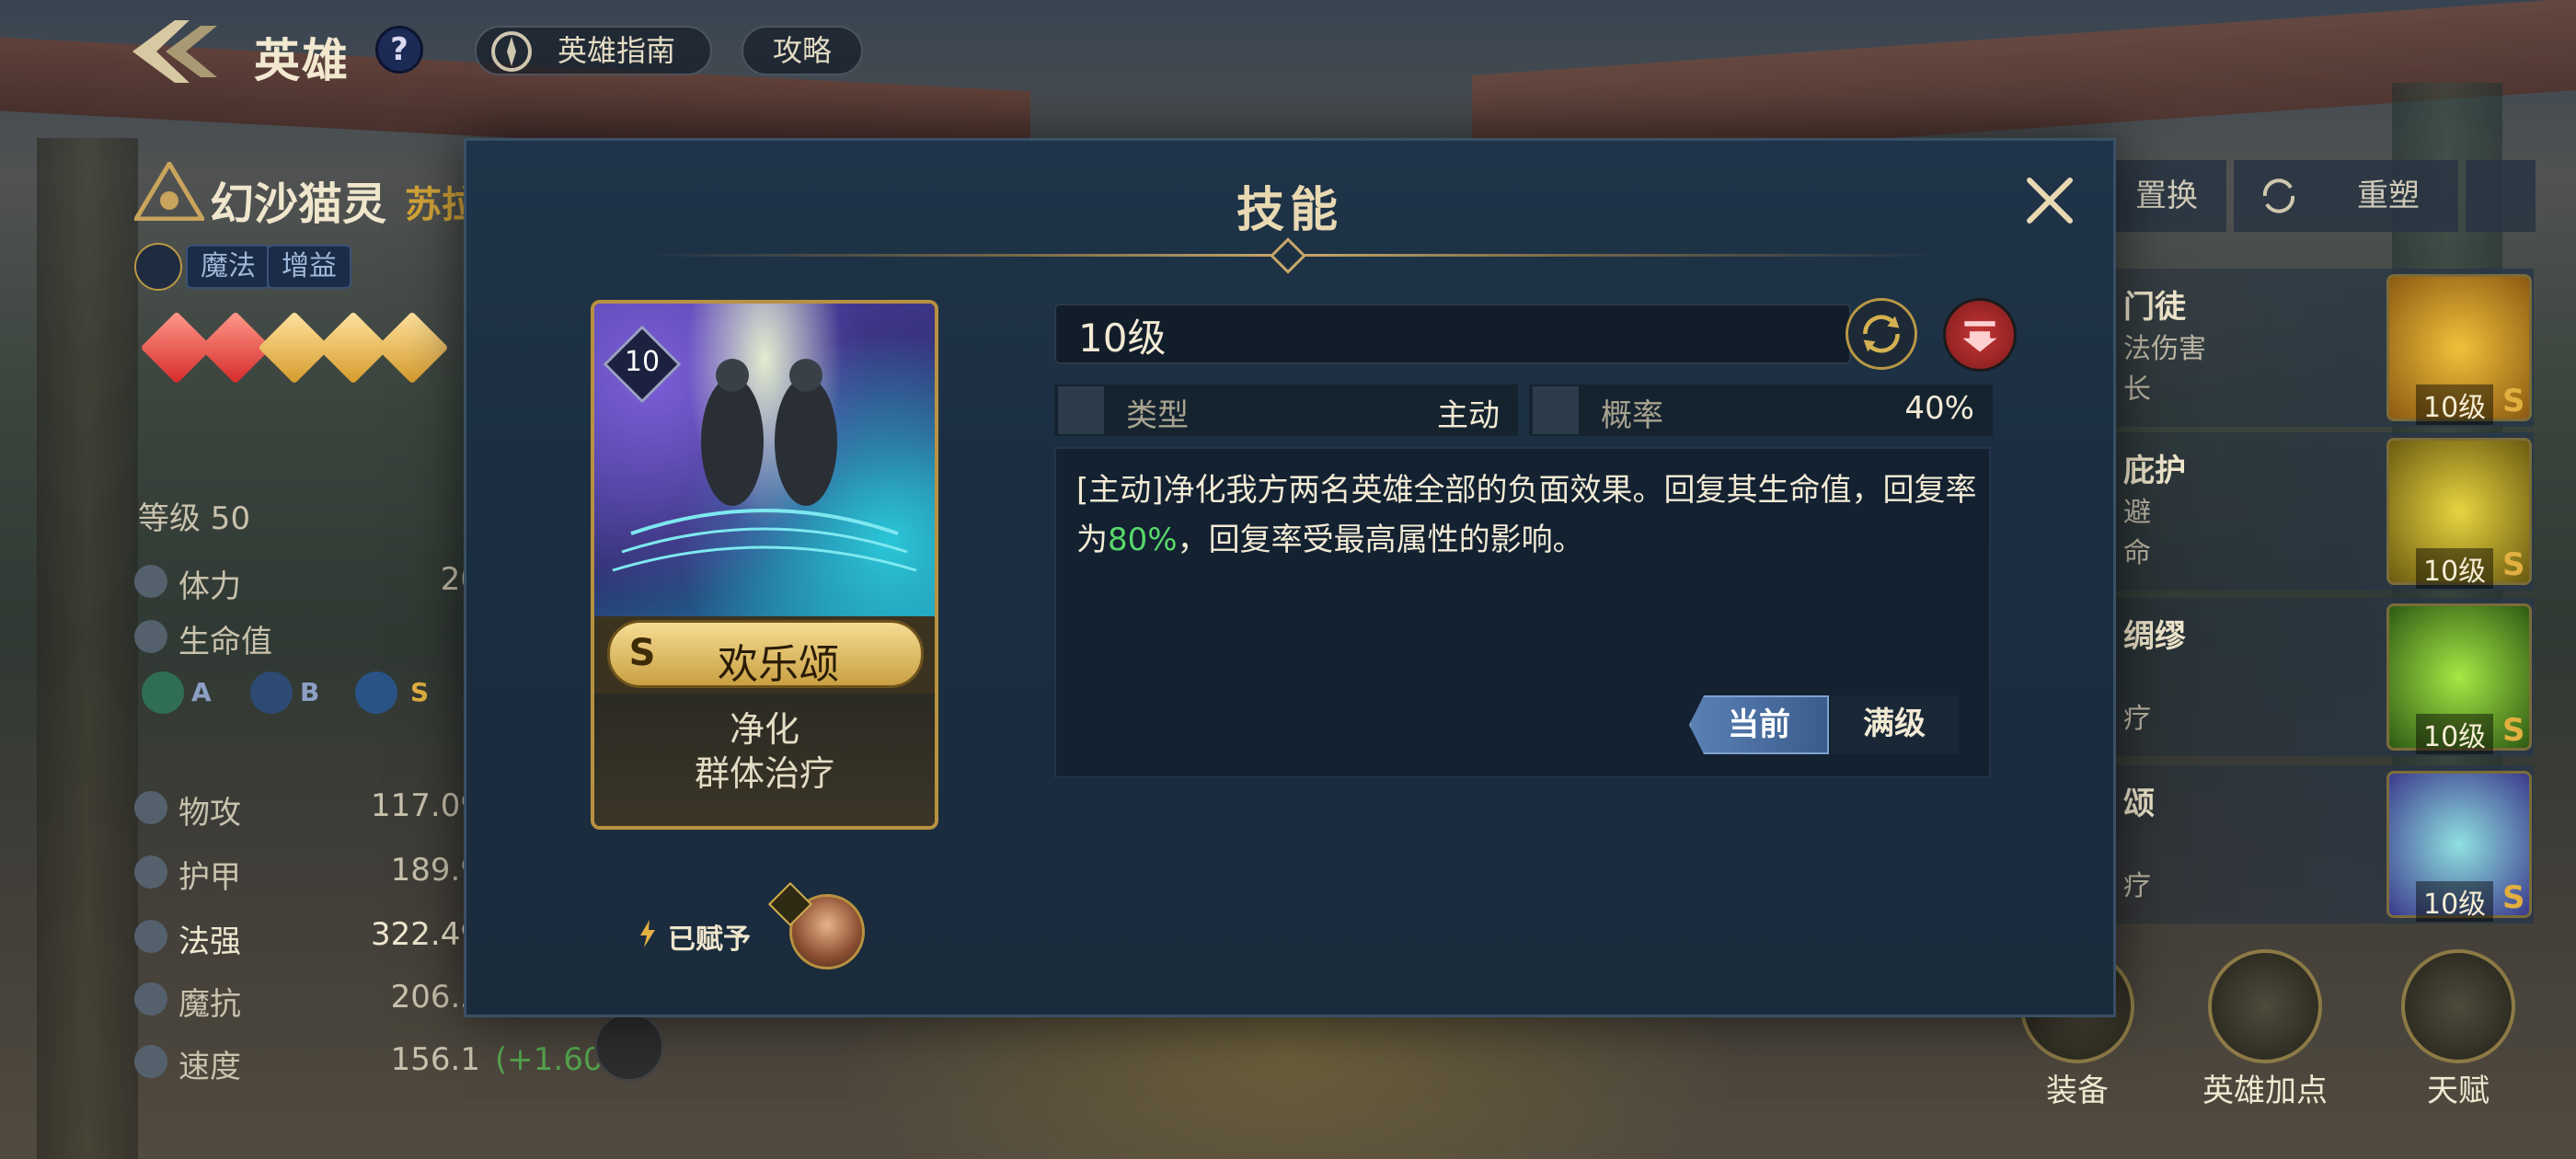 The image size is (2576, 1159). I want to click on skill-card: 10 S 欢乐颂 净化 群体治疗, so click(764, 565).